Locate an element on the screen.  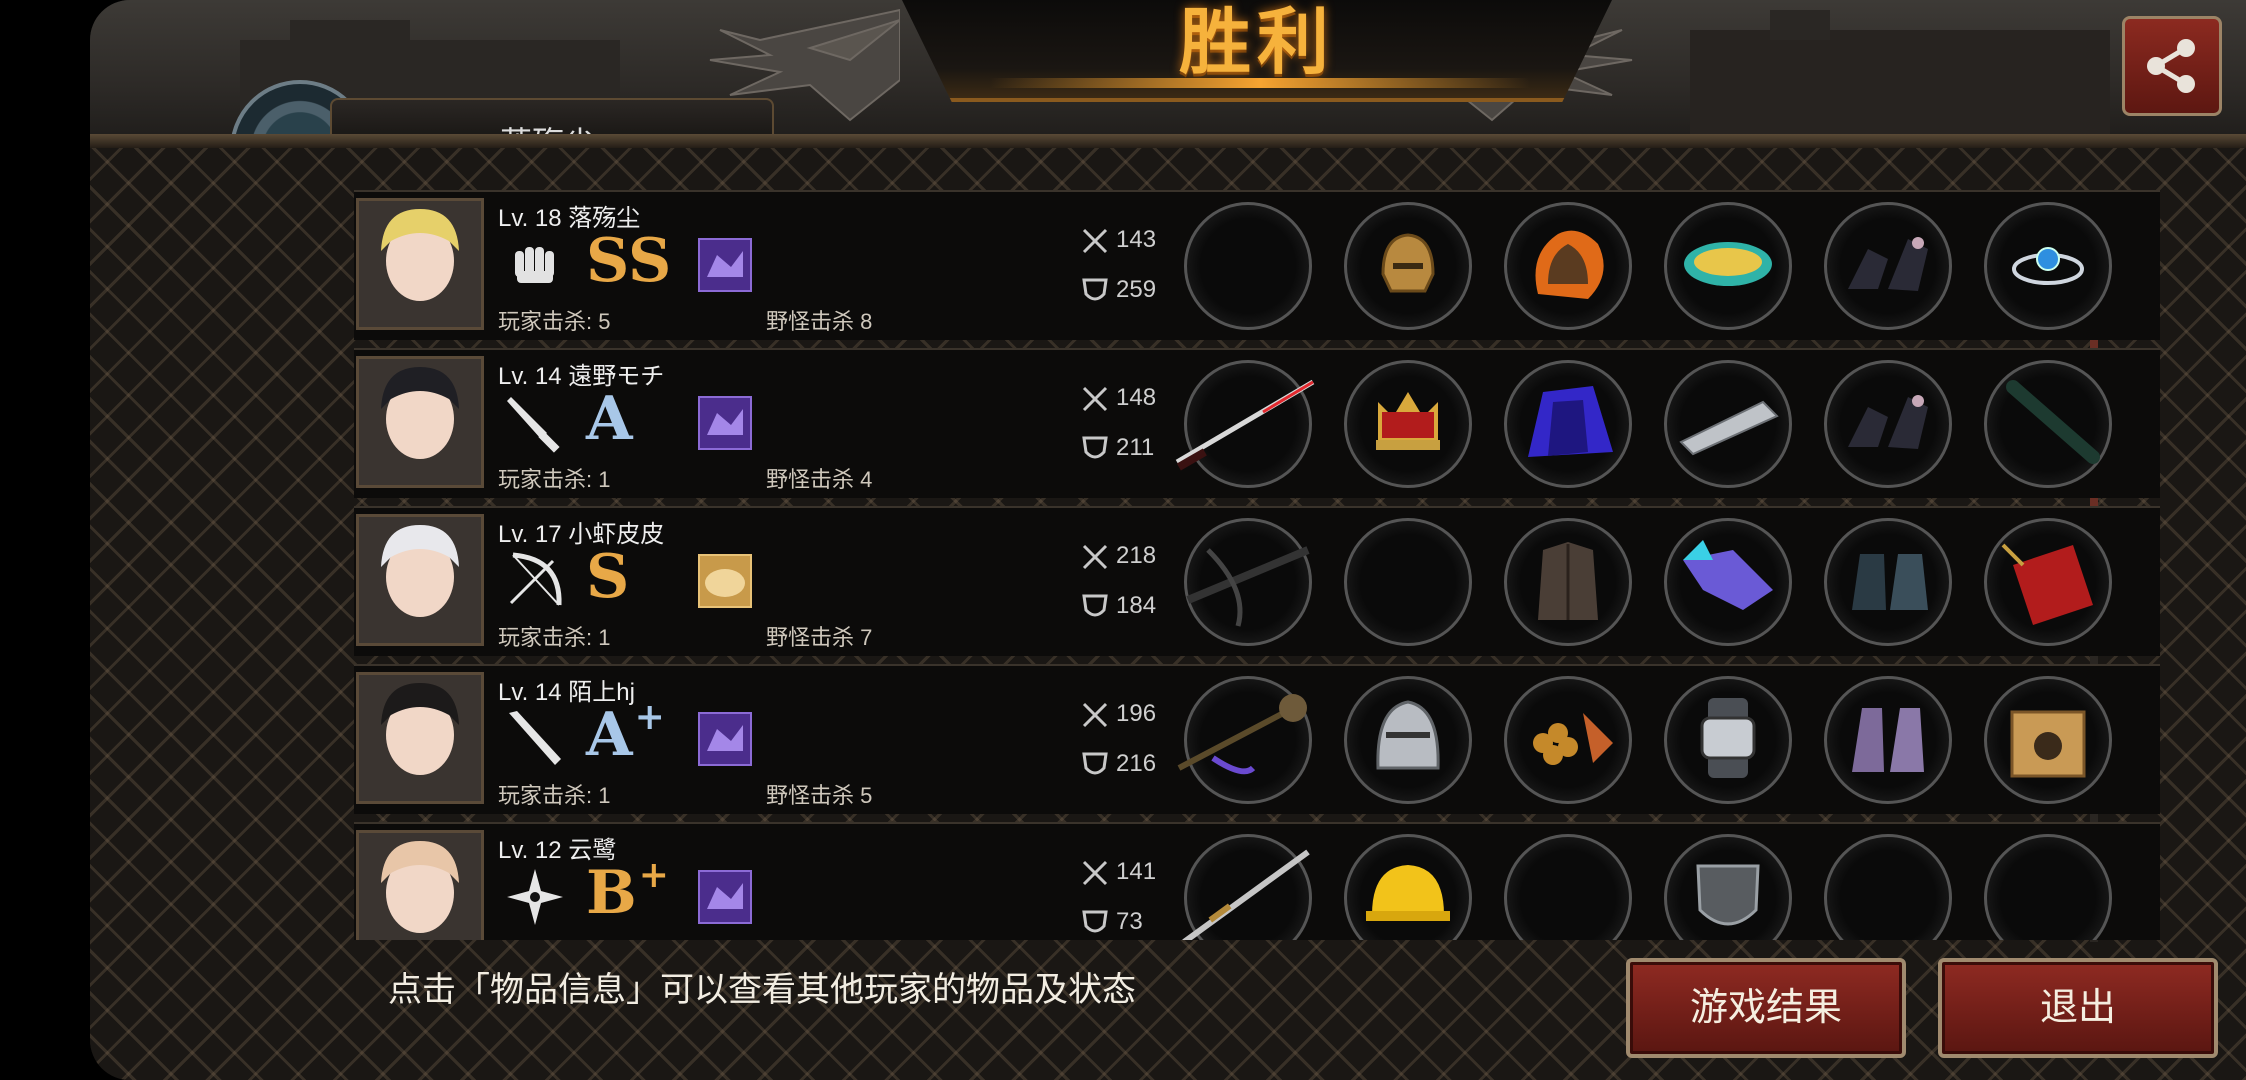
left-wing-emblem is located at coordinates (804, 65).